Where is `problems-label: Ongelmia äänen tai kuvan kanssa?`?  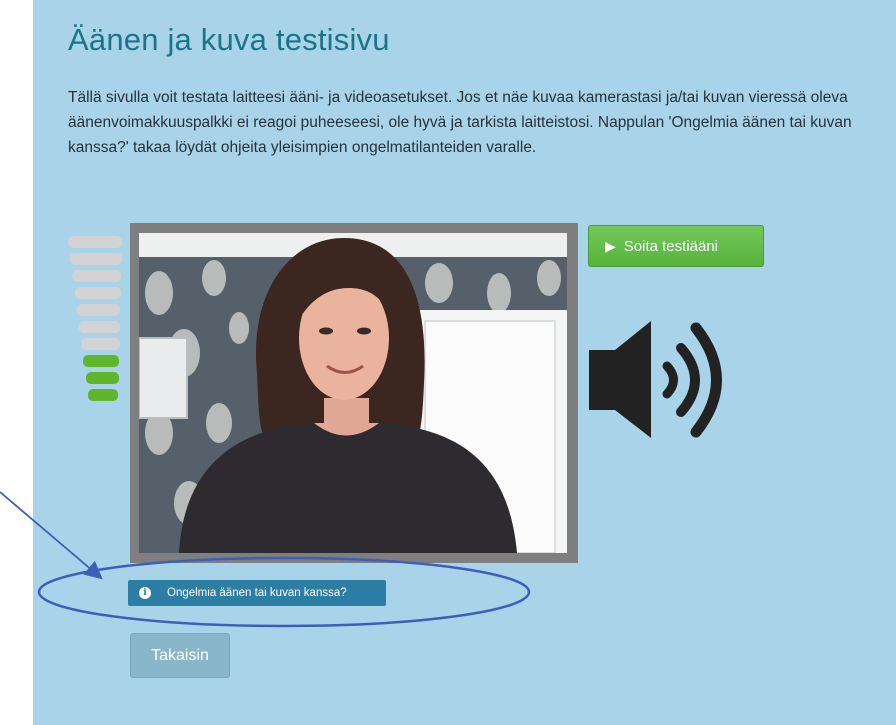 problems-label: Ongelmia äänen tai kuvan kanssa? is located at coordinates (257, 593).